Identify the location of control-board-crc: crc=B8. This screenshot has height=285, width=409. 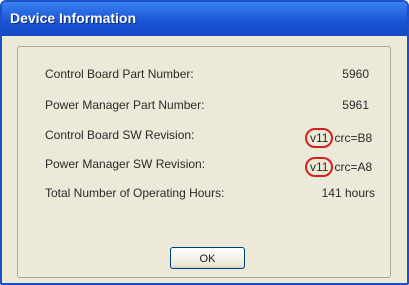
(353, 138).